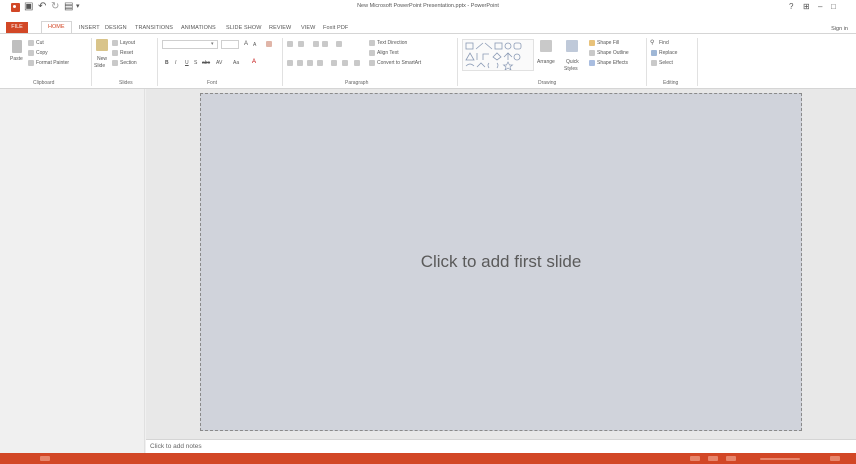 The height and width of the screenshot is (464, 856). Describe the element at coordinates (246, 44) in the screenshot. I see `grow-font-button: A` at that location.